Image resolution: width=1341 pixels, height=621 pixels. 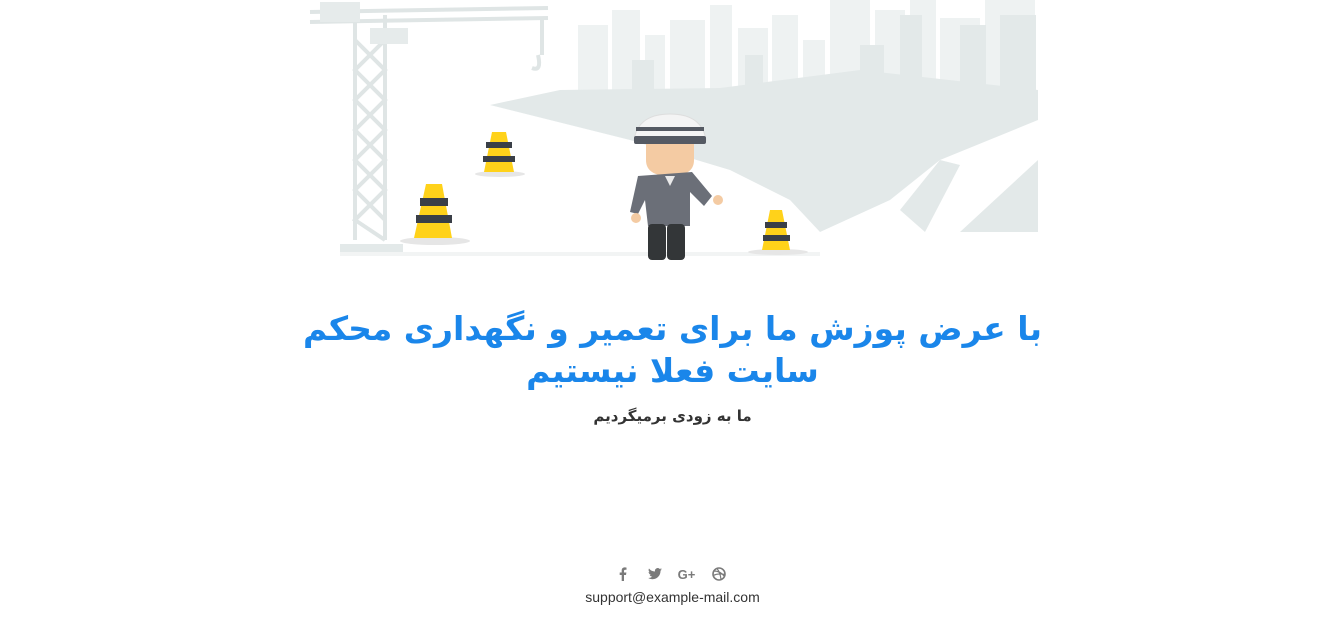 What do you see at coordinates (672, 597) in the screenshot?
I see `support-email: support@example-mail.com` at bounding box center [672, 597].